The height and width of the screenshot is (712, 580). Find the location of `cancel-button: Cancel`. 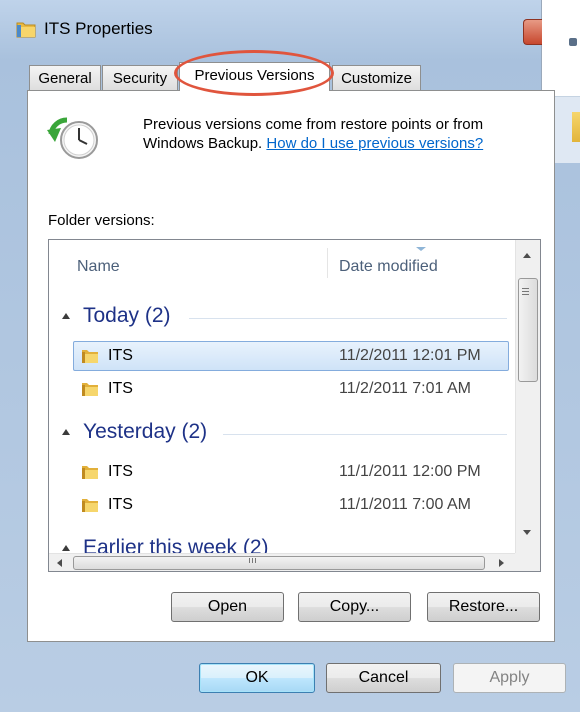

cancel-button: Cancel is located at coordinates (383, 678).